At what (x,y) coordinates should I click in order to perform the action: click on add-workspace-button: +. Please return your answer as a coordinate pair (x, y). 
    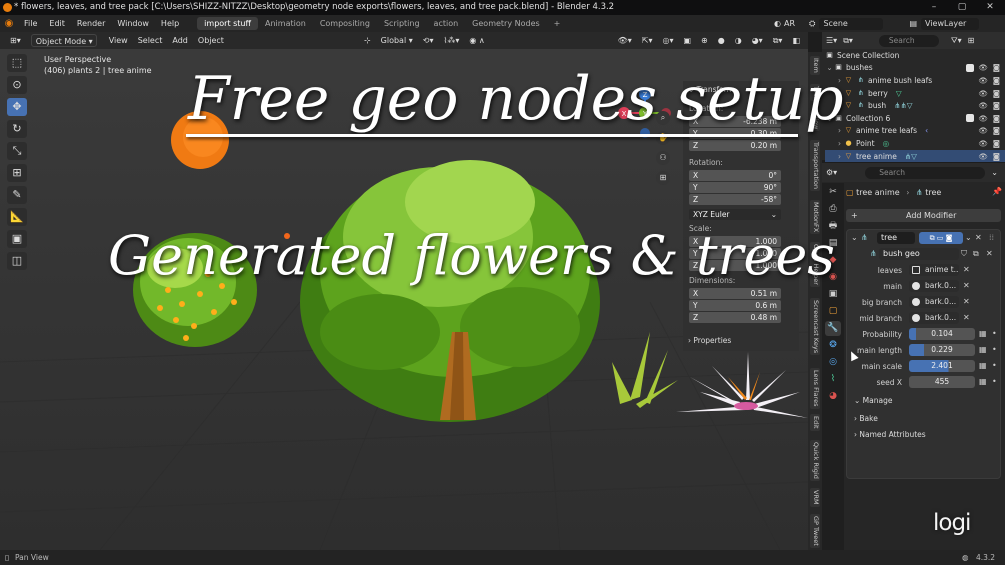
    Looking at the image, I should click on (557, 23).